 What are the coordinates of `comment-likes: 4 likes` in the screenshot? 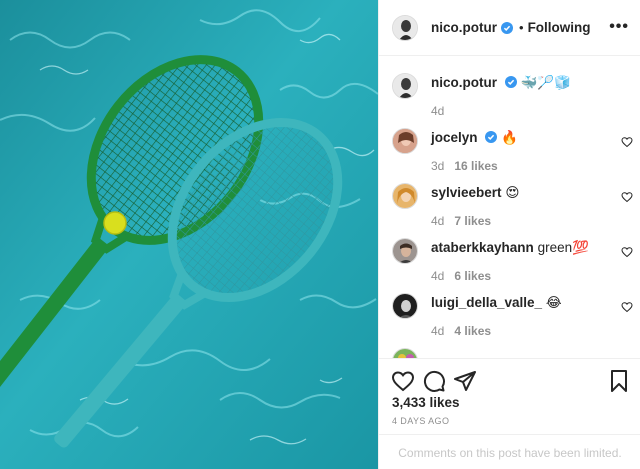 It's located at (472, 331).